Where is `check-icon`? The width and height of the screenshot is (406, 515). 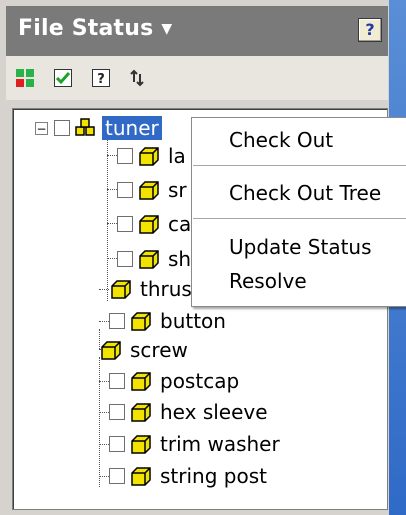 check-icon is located at coordinates (63, 78).